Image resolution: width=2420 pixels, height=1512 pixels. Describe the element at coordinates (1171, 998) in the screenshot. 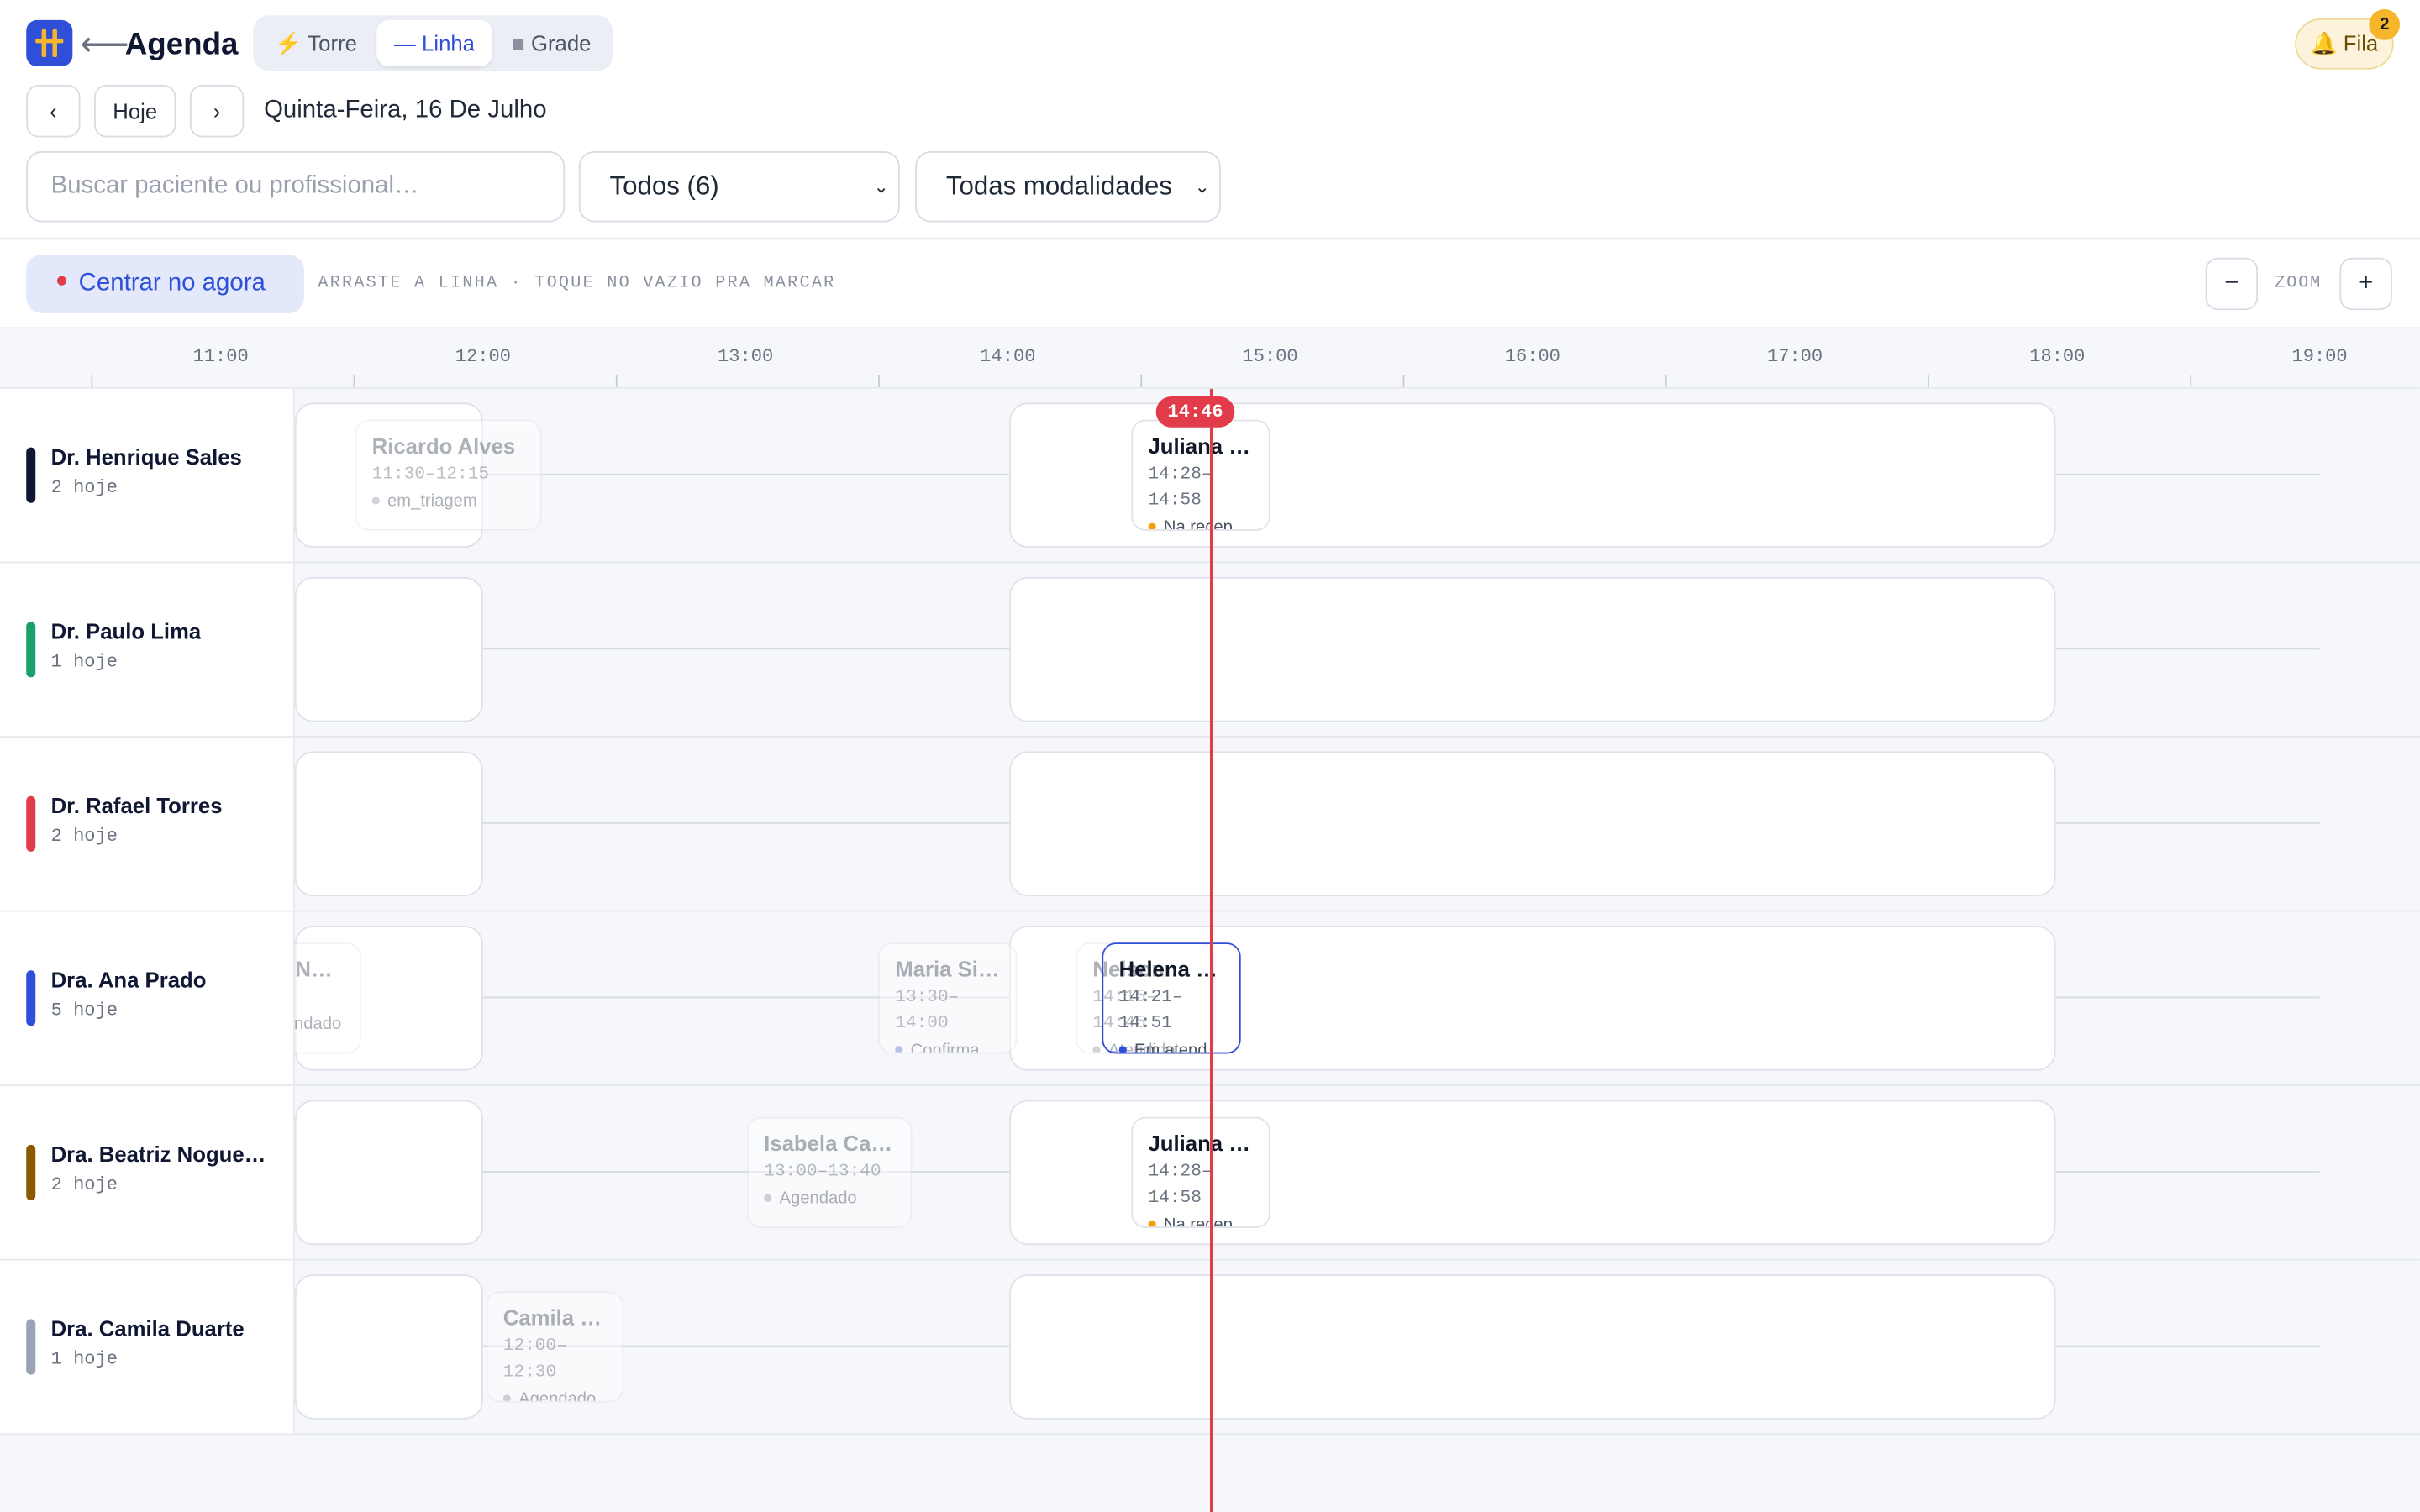

I see `appointment-card: Helena … 14:21– 14:51 Em atend` at that location.